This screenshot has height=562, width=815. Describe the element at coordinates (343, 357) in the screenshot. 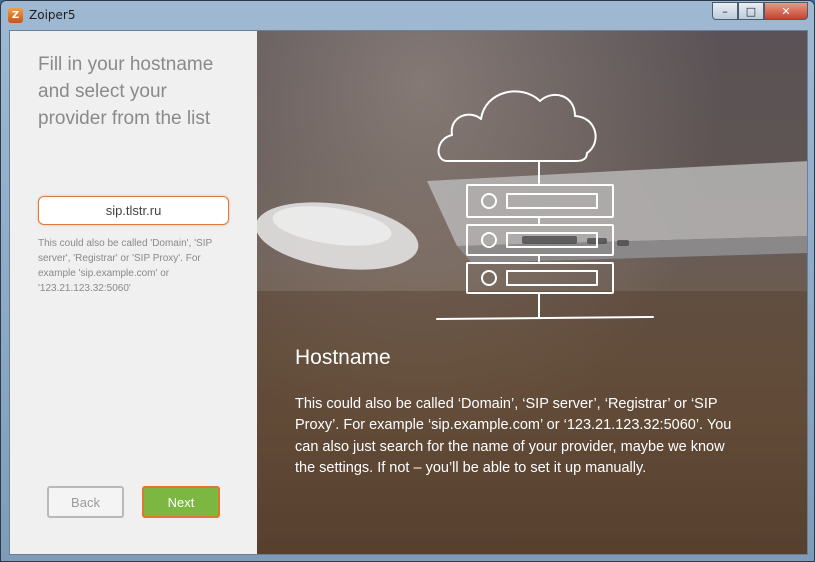

I see `info-title: Hostname` at that location.